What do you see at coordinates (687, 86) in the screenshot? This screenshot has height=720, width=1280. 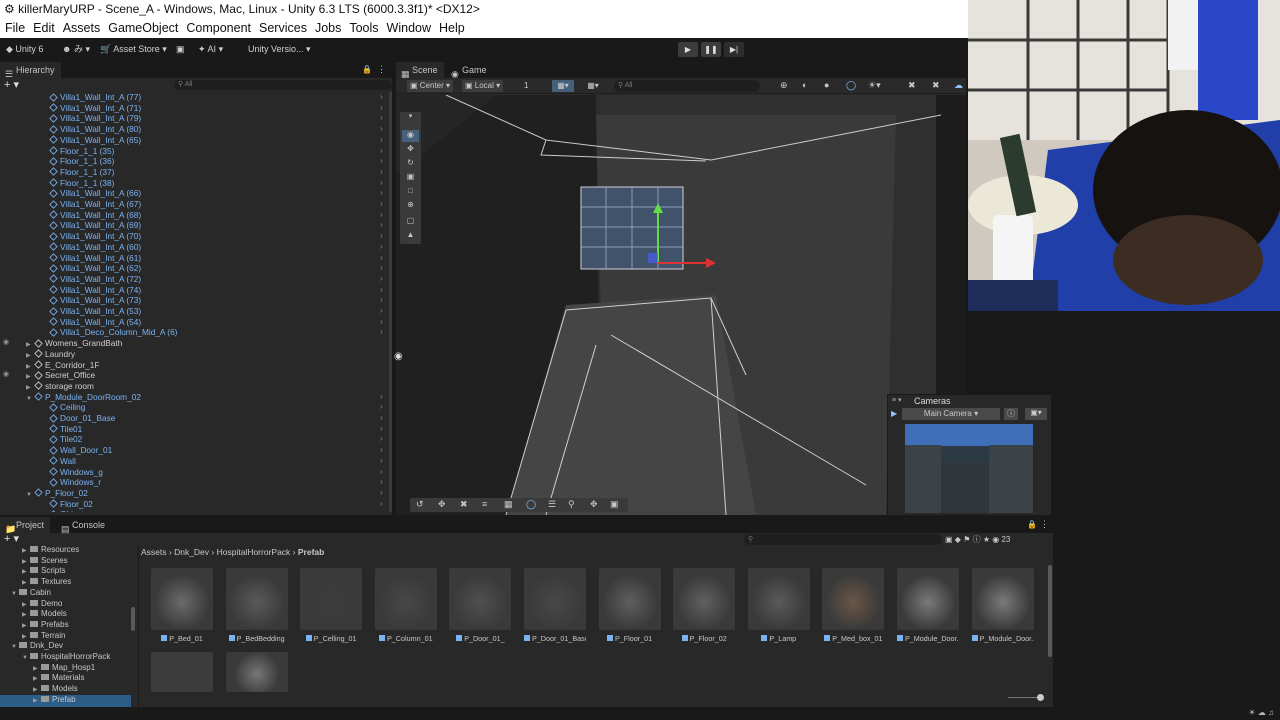 I see `scene-search-input: ⚲ All` at bounding box center [687, 86].